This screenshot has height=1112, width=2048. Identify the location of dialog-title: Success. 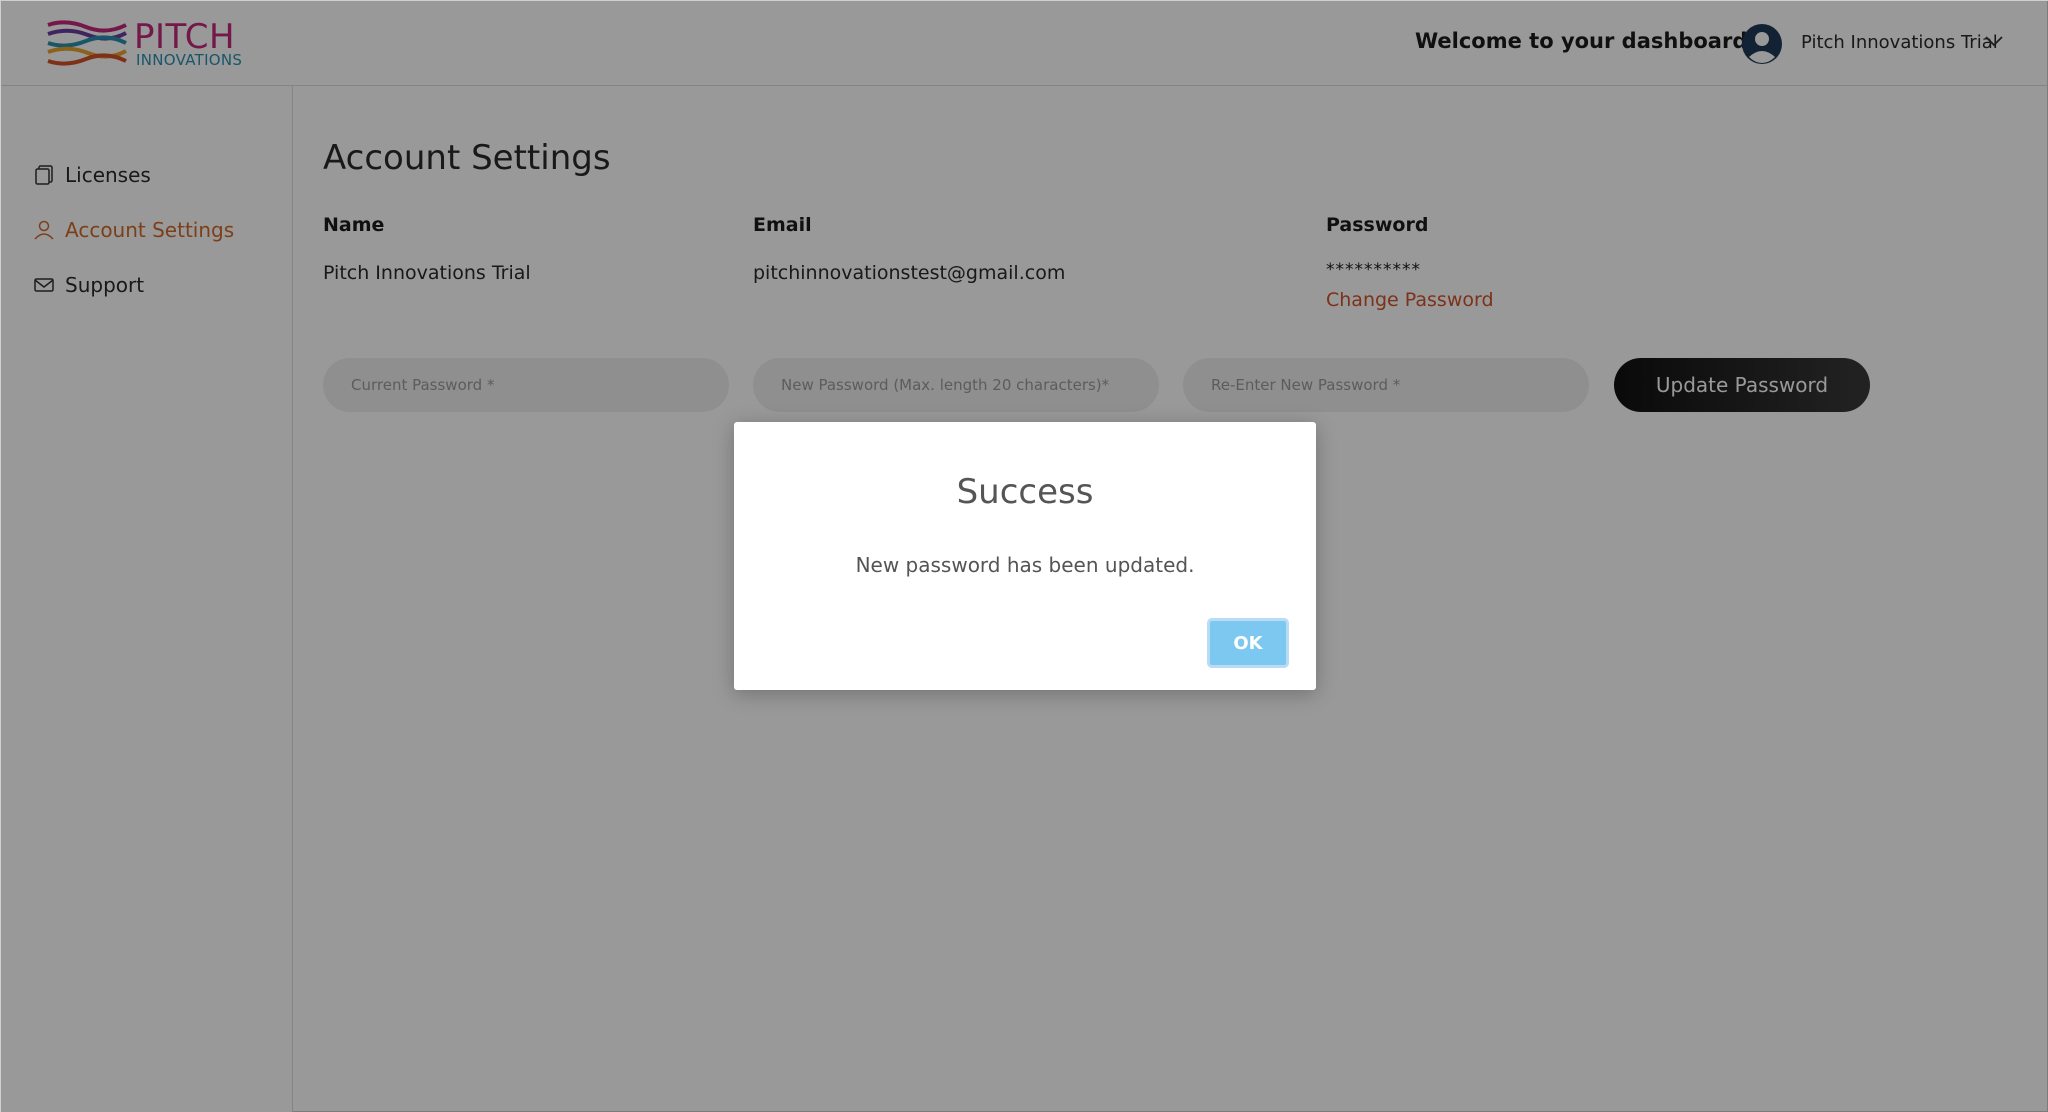
(1025, 492).